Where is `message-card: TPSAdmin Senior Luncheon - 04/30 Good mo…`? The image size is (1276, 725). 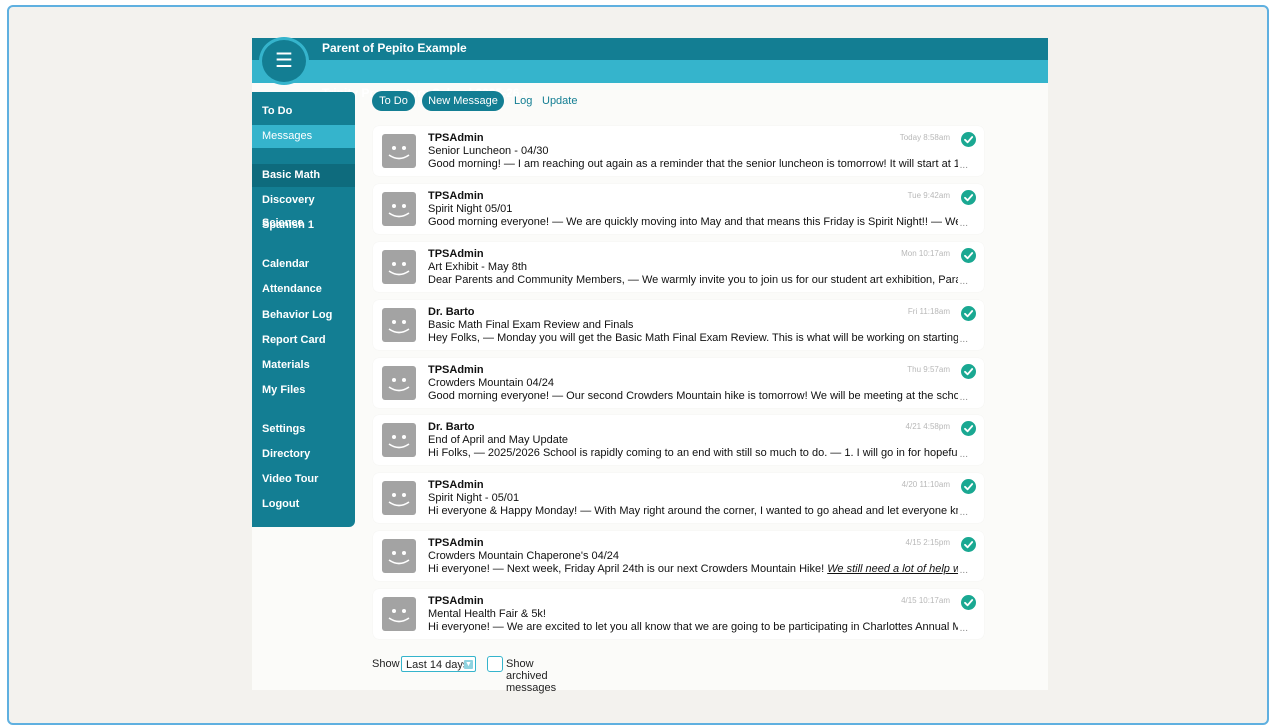
message-card: TPSAdmin Senior Luncheon - 04/30 Good mo… is located at coordinates (678, 151).